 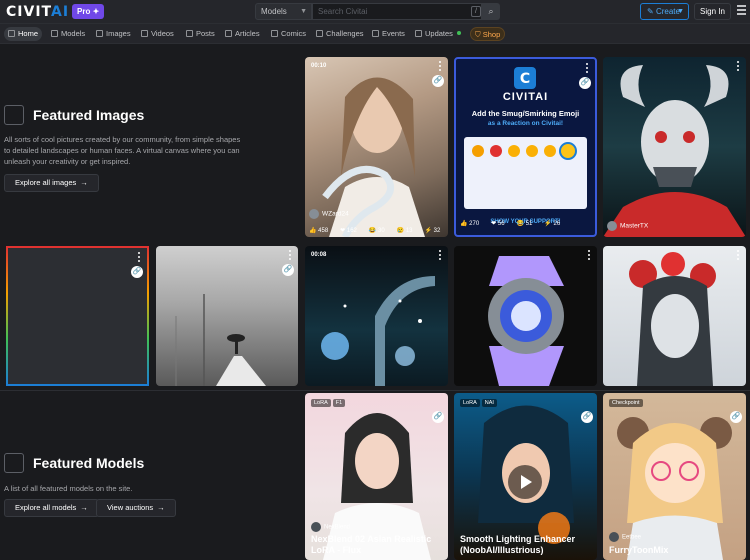 What do you see at coordinates (319, 255) in the screenshot?
I see `video-duration: 00:08` at bounding box center [319, 255].